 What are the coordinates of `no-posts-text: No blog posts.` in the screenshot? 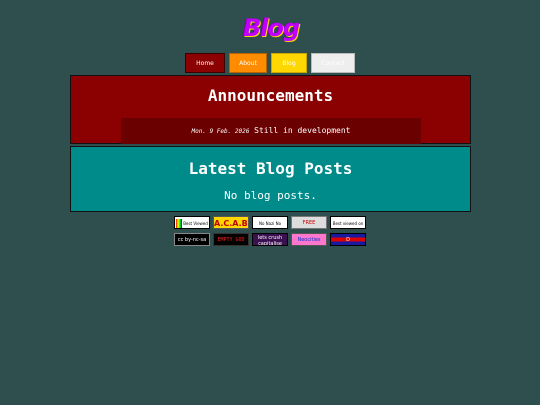 It's located at (270, 195).